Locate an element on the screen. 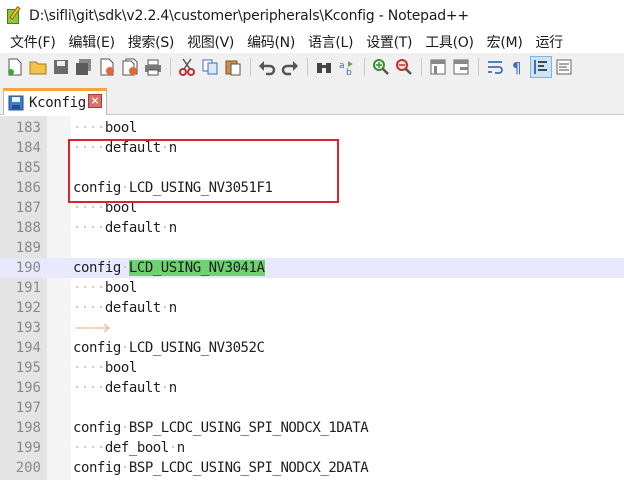  save-all-icon is located at coordinates (83, 67).